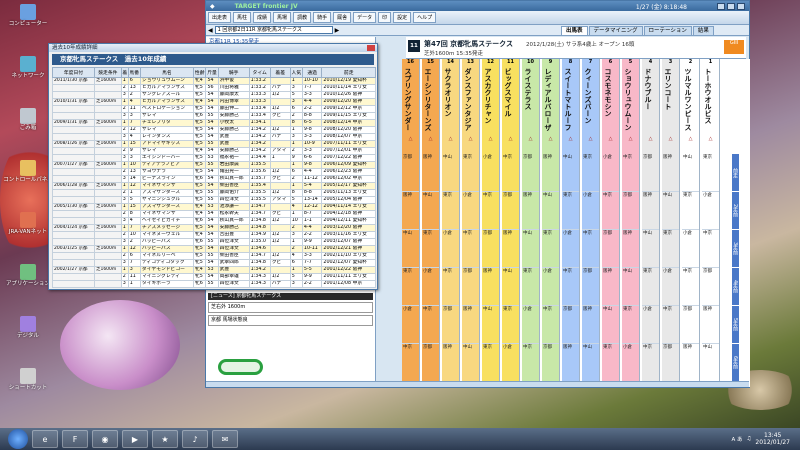 This screenshot has height=450, width=800. What do you see at coordinates (290, 296) in the screenshot?
I see `news-bar: [ニュース] 京都牝馬ステークス` at bounding box center [290, 296].